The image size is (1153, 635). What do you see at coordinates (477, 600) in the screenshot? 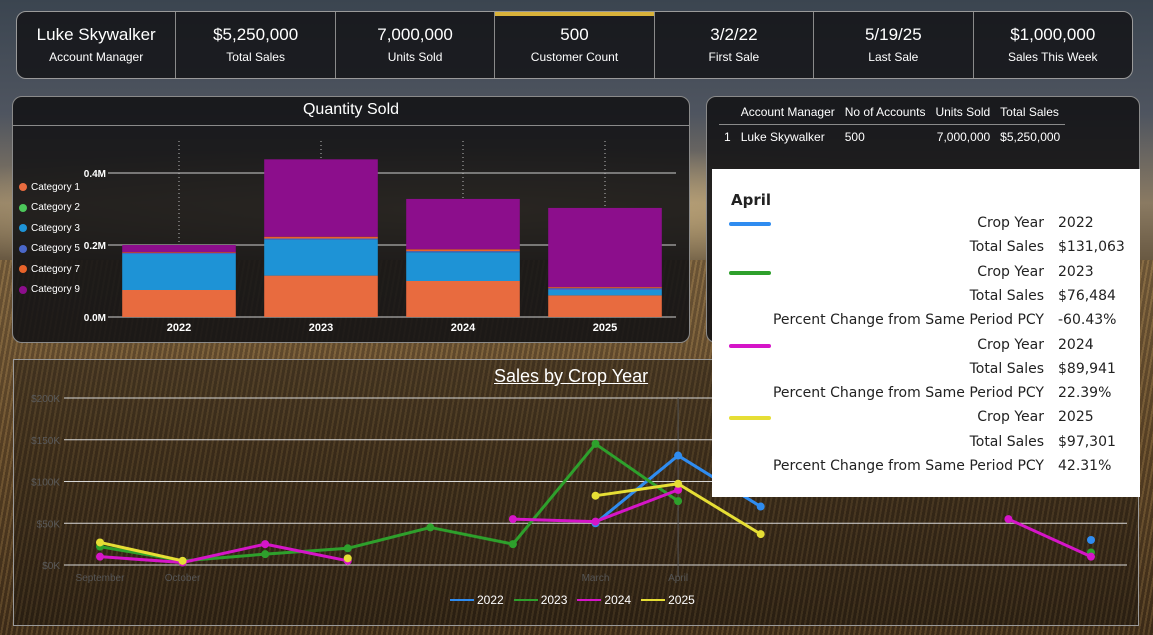
I see `legend-item: 2022` at bounding box center [477, 600].